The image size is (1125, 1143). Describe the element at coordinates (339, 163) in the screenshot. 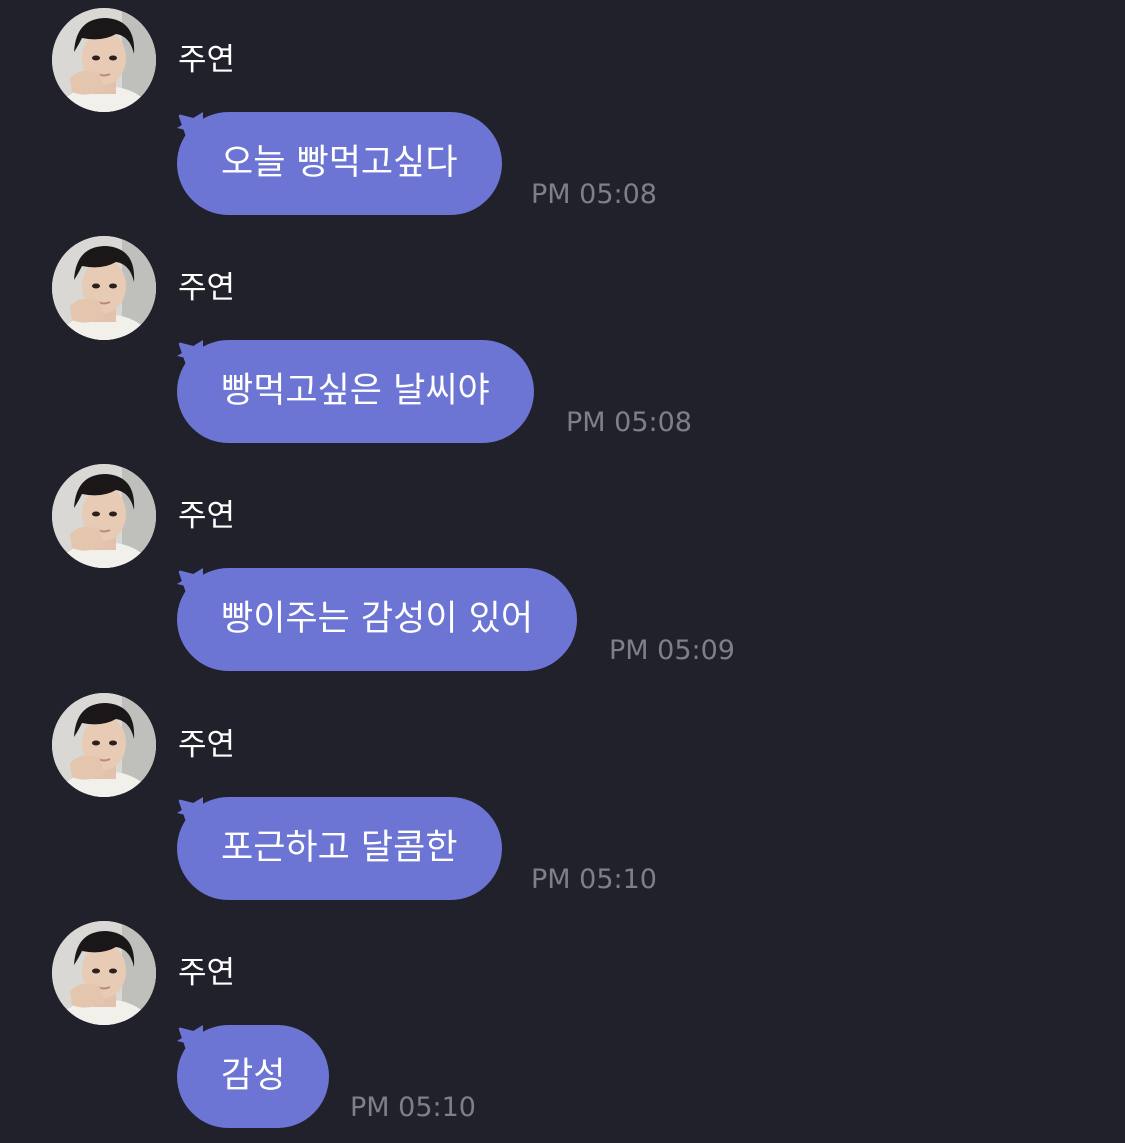

I see `message-bubble: 오늘 빵먹고싶다` at that location.